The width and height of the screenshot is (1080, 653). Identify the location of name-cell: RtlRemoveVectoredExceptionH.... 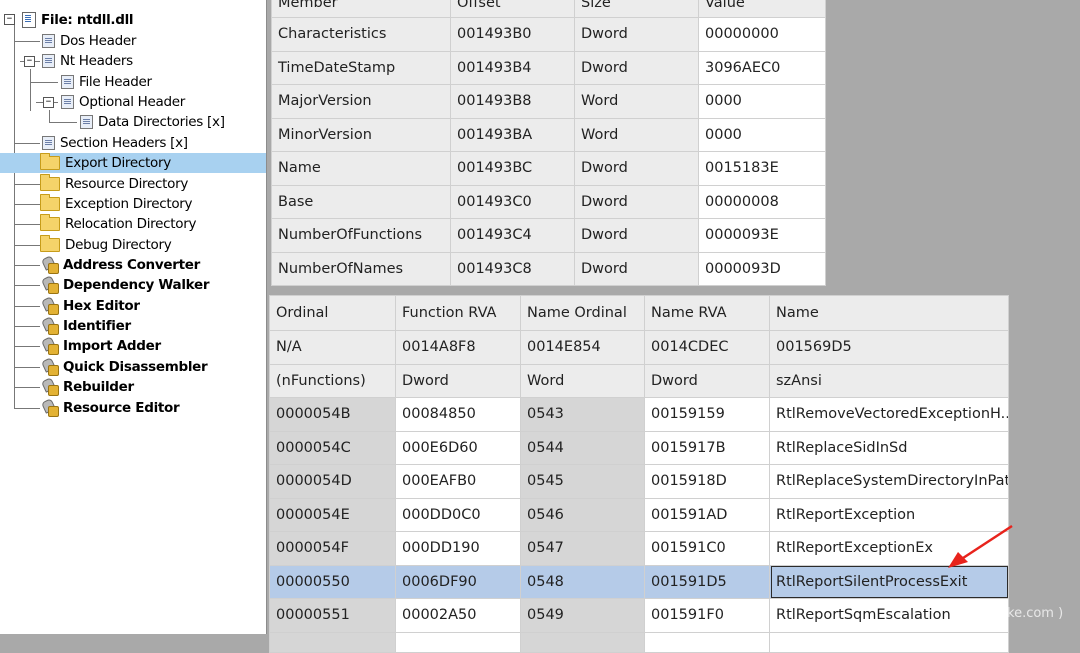
(889, 414).